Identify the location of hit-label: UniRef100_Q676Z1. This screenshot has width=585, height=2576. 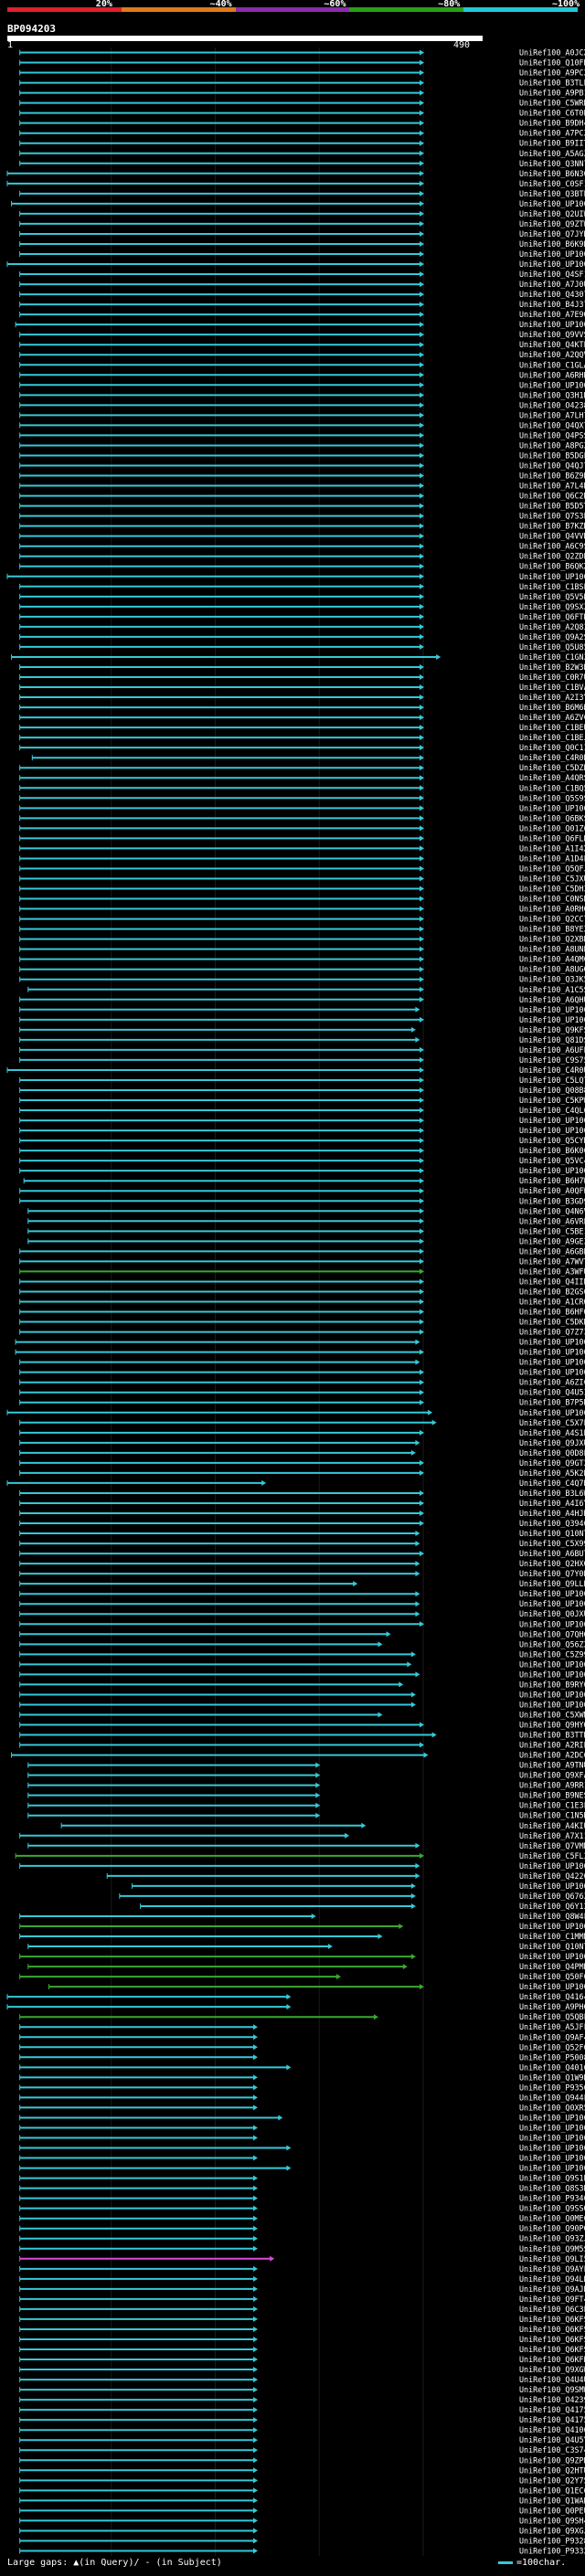
(552, 1896).